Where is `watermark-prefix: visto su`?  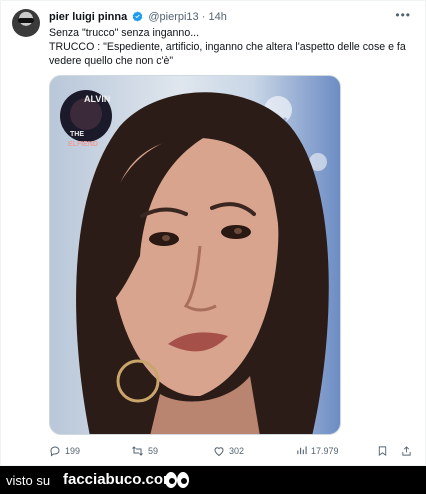
watermark-prefix: visto su is located at coordinates (28, 480).